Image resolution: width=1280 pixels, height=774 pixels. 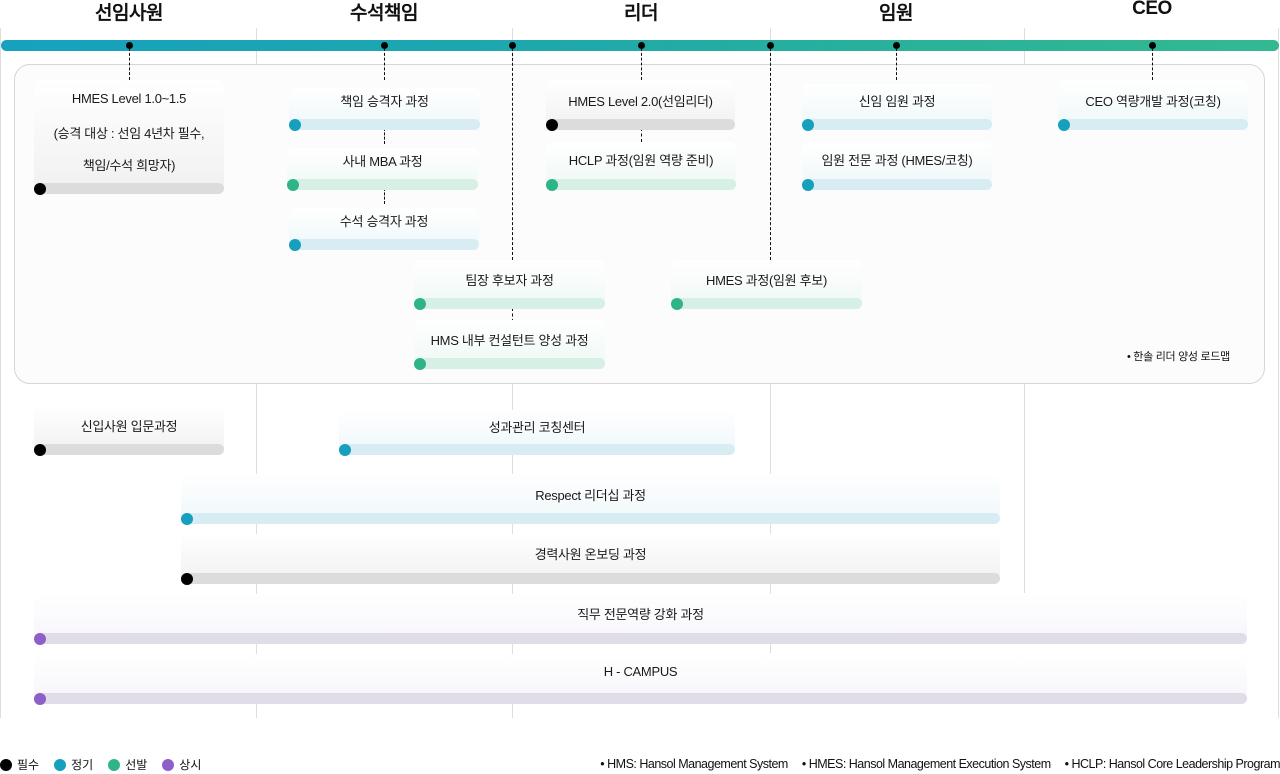 I want to click on course-coaching-center: 성과관리 코칭센터, so click(x=537, y=433).